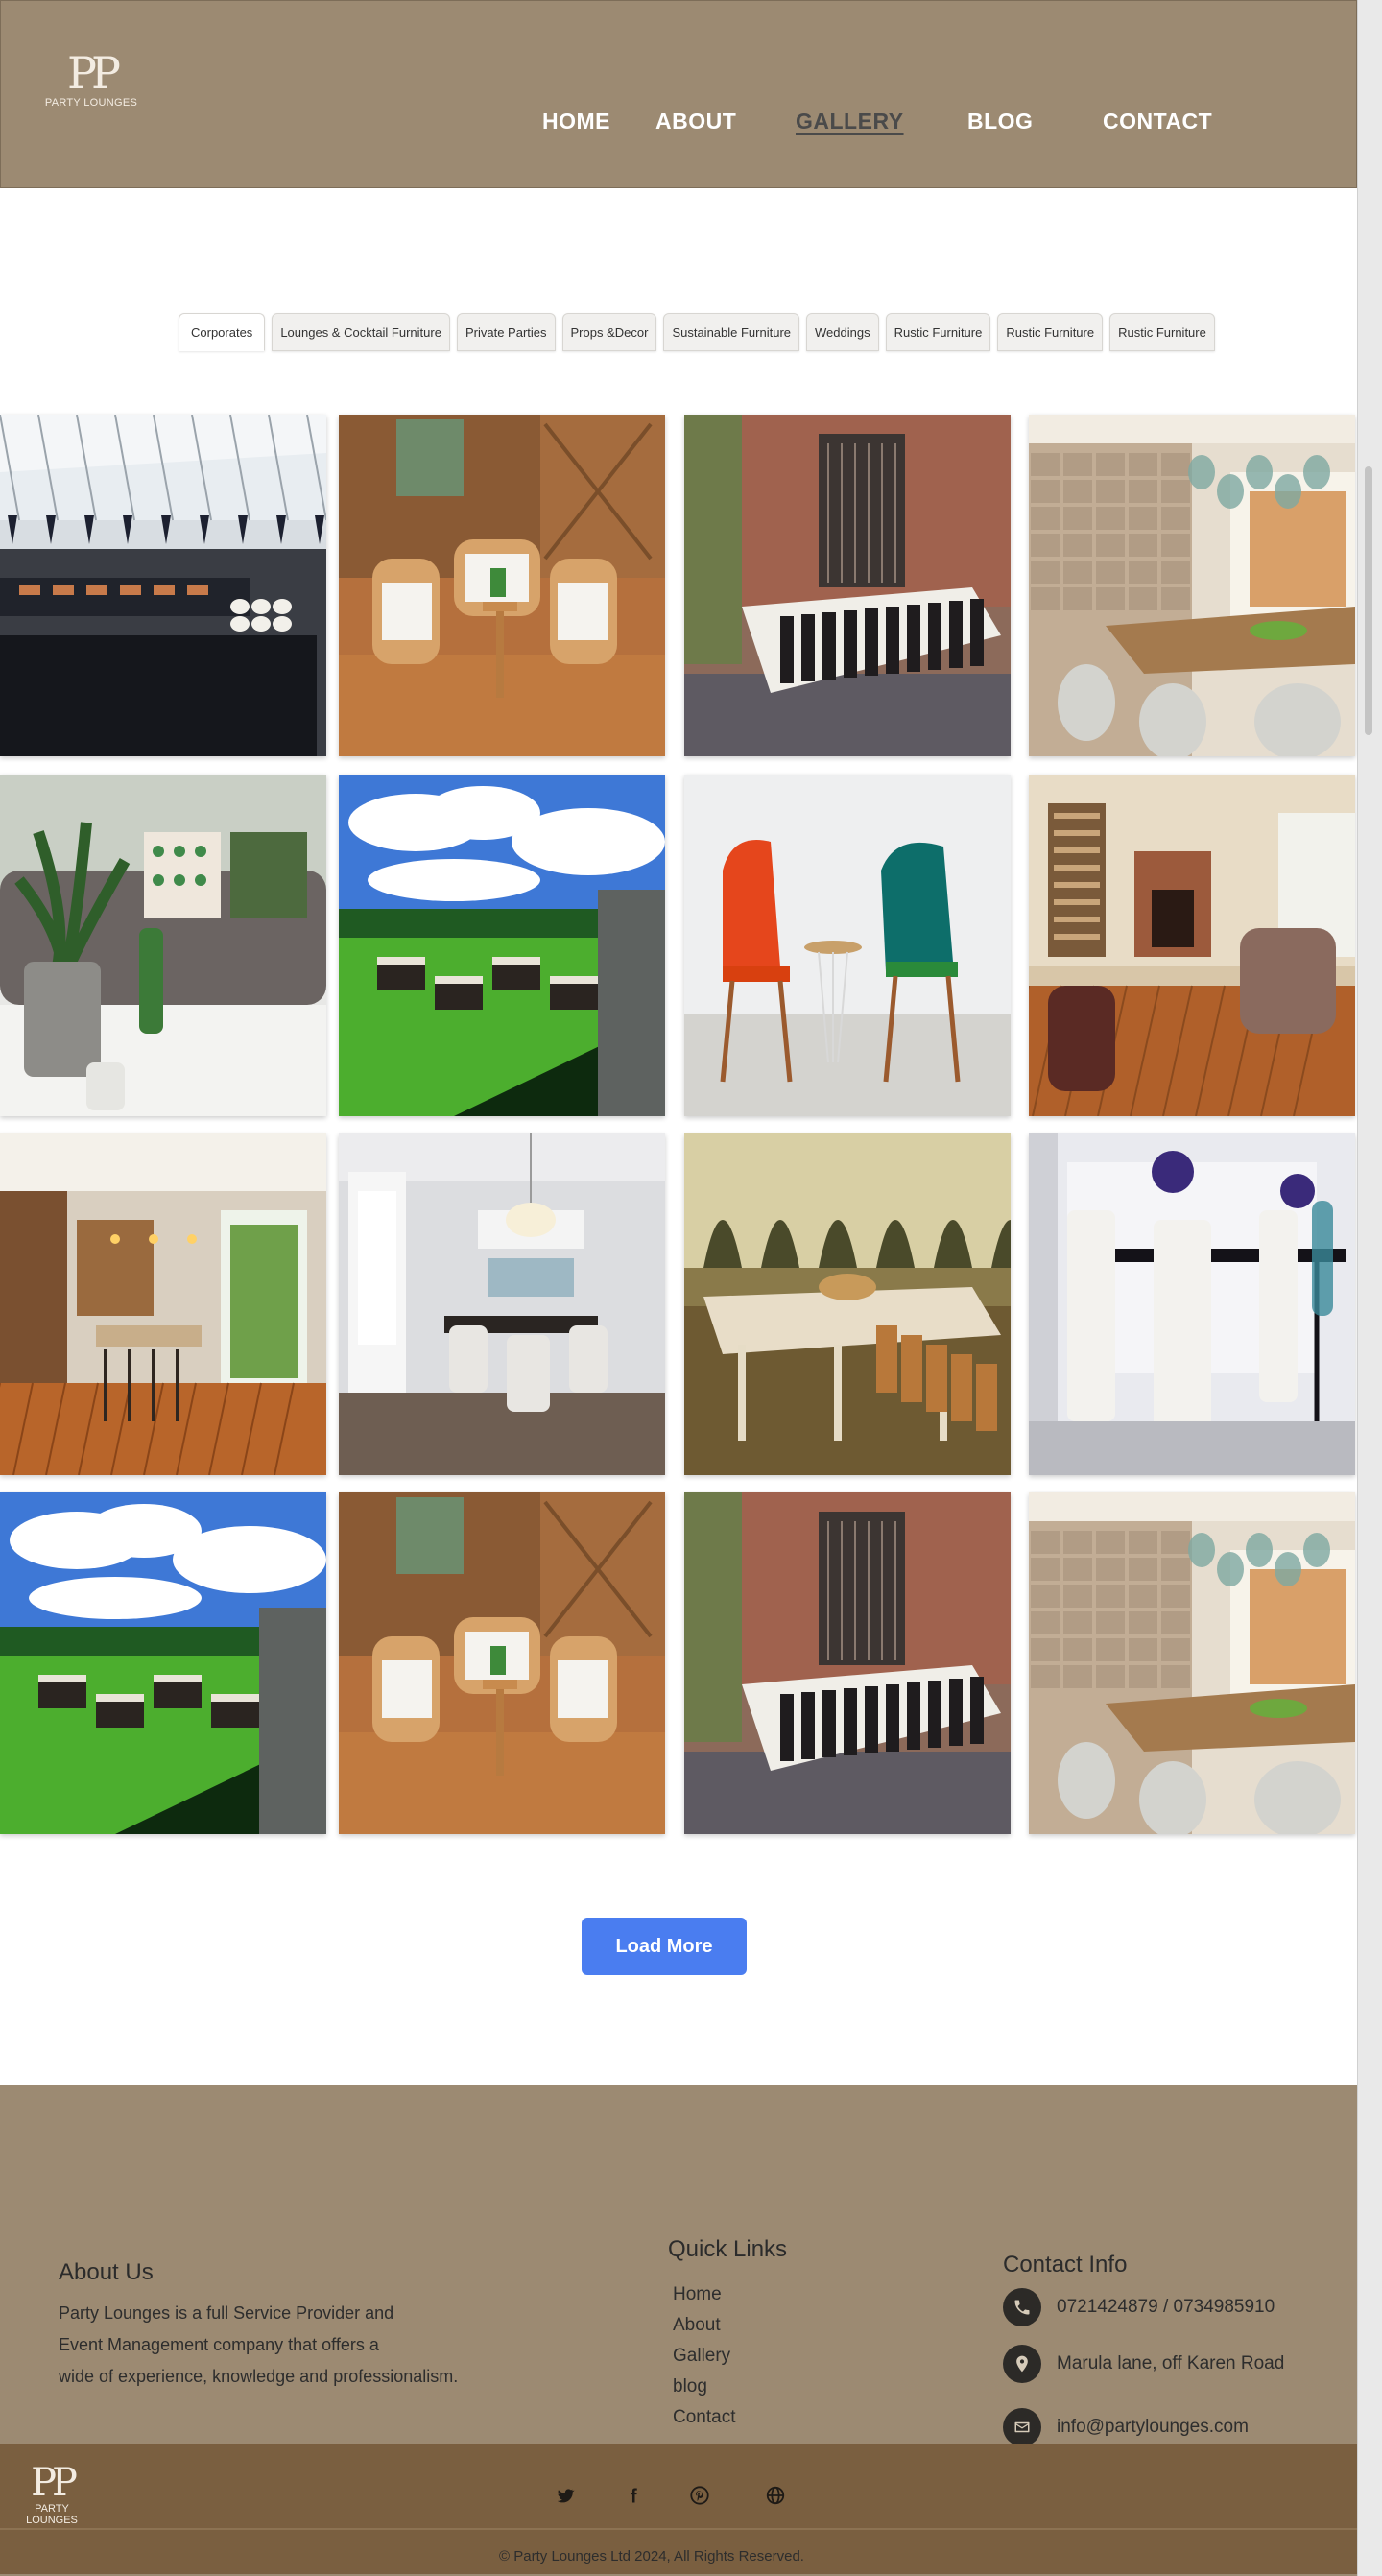 The width and height of the screenshot is (1382, 2576). I want to click on footer-link-contact: Contact, so click(704, 2417).